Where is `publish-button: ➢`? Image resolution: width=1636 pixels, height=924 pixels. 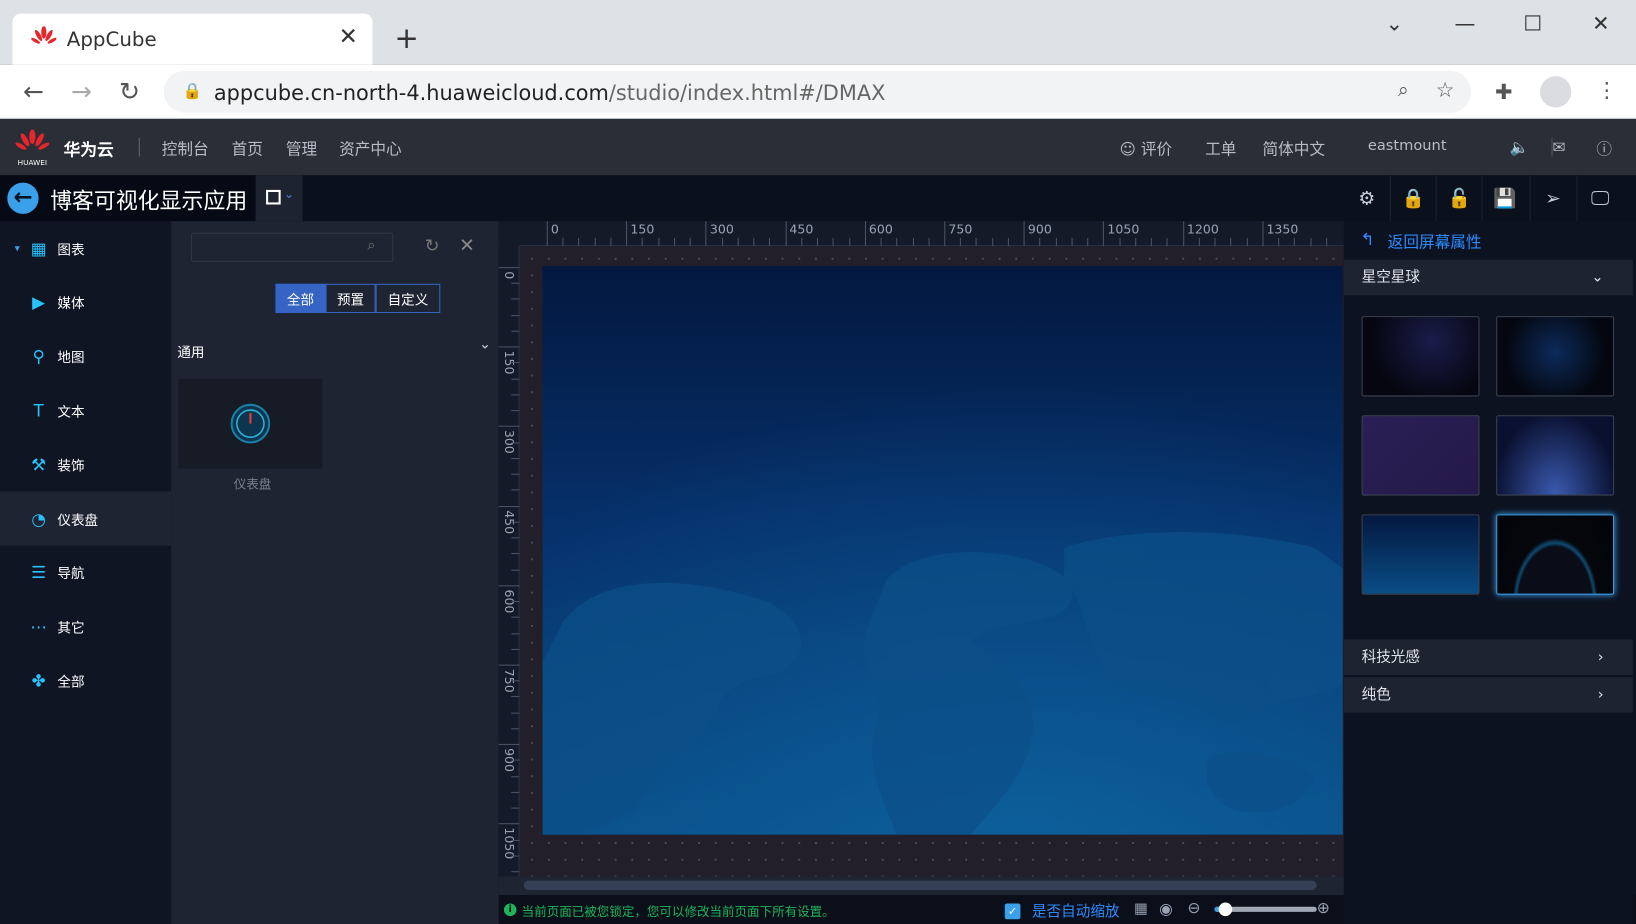
publish-button: ➢ is located at coordinates (1552, 198).